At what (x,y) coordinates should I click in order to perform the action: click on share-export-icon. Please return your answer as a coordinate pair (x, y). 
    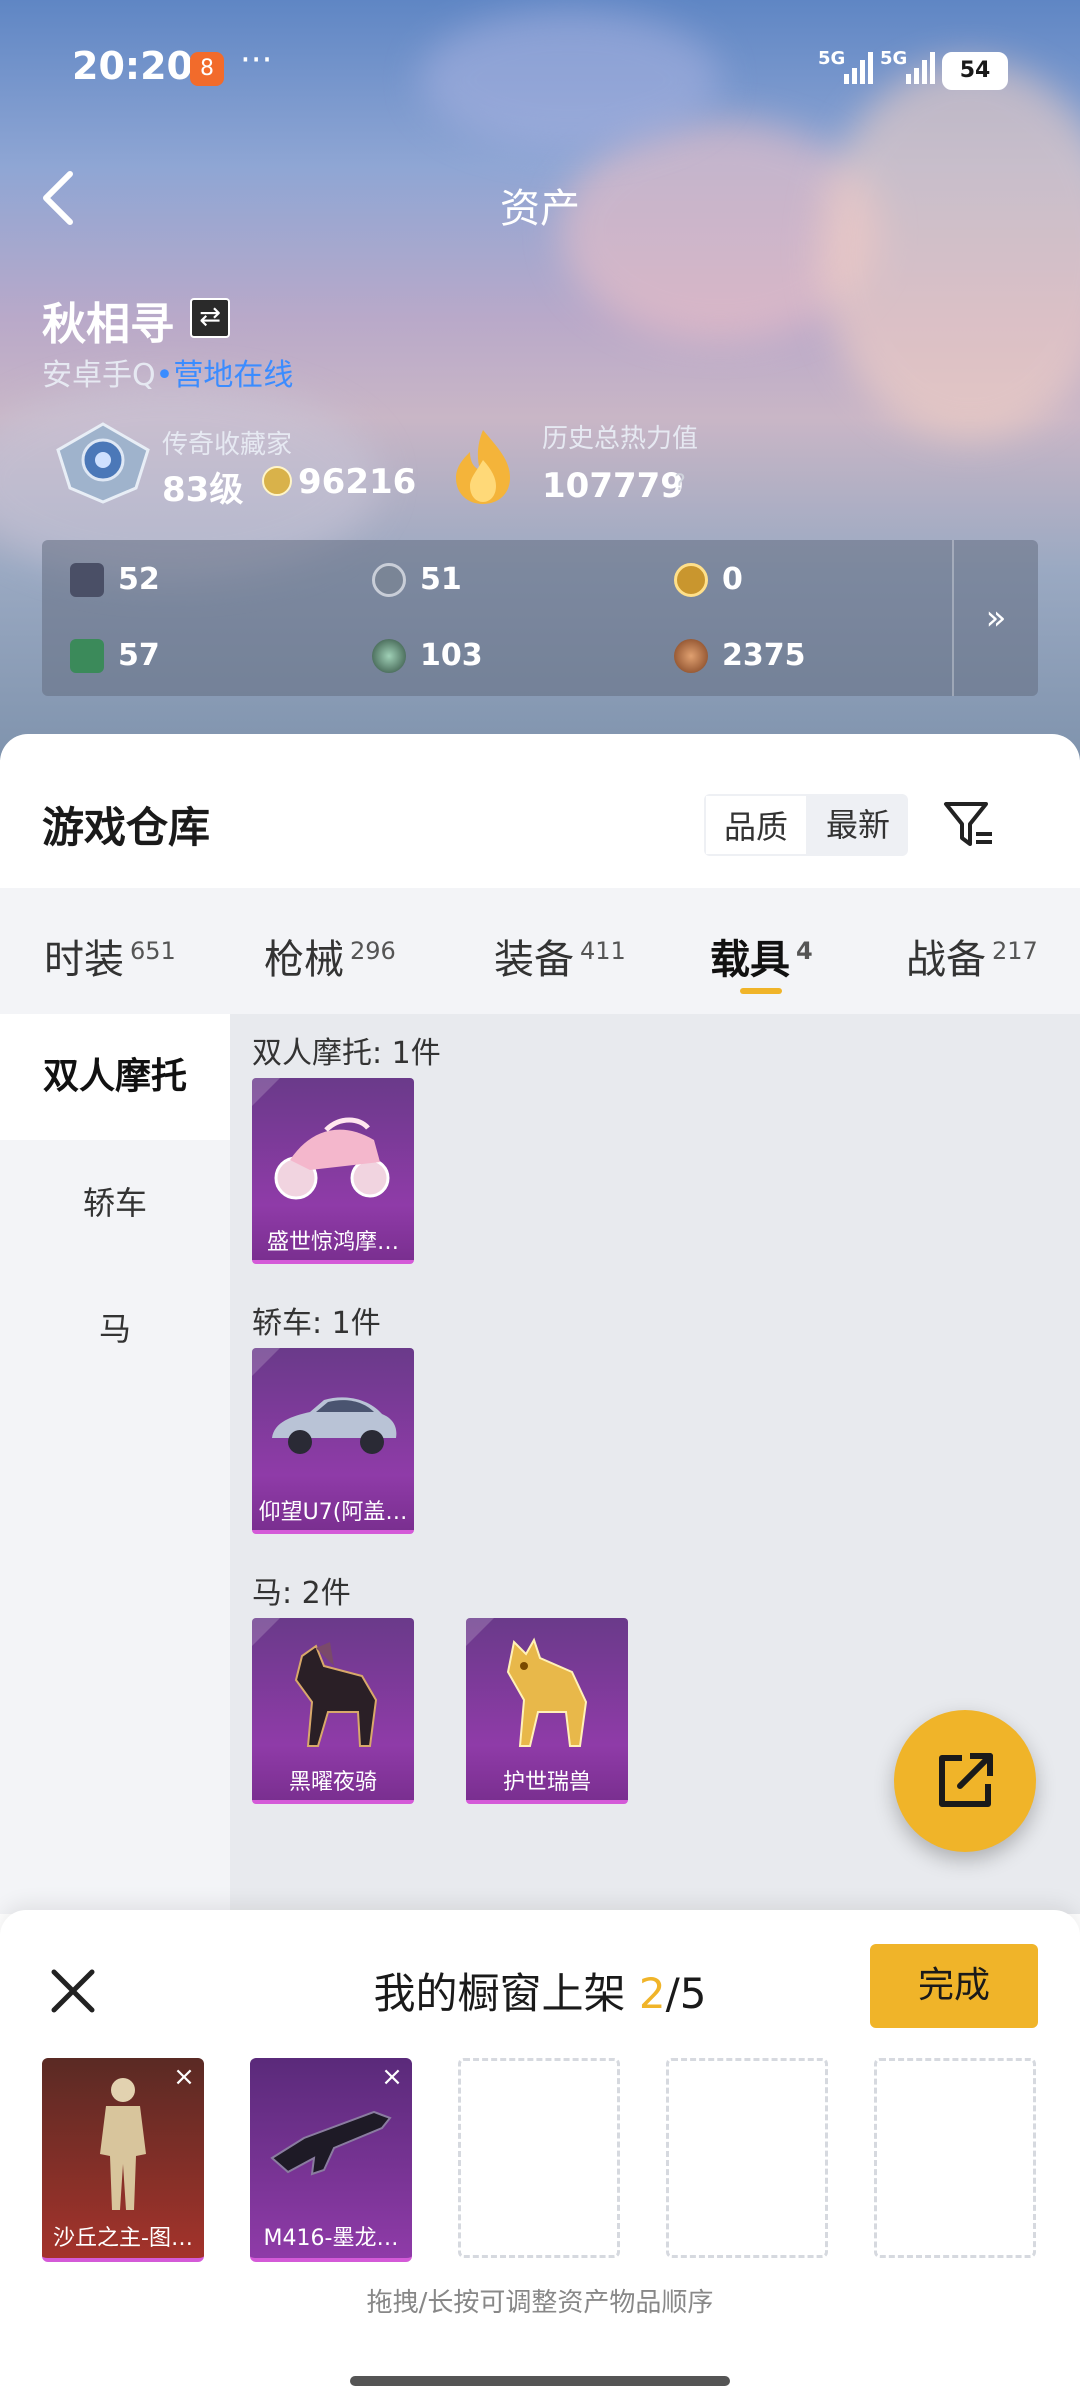
    Looking at the image, I should click on (966, 1780).